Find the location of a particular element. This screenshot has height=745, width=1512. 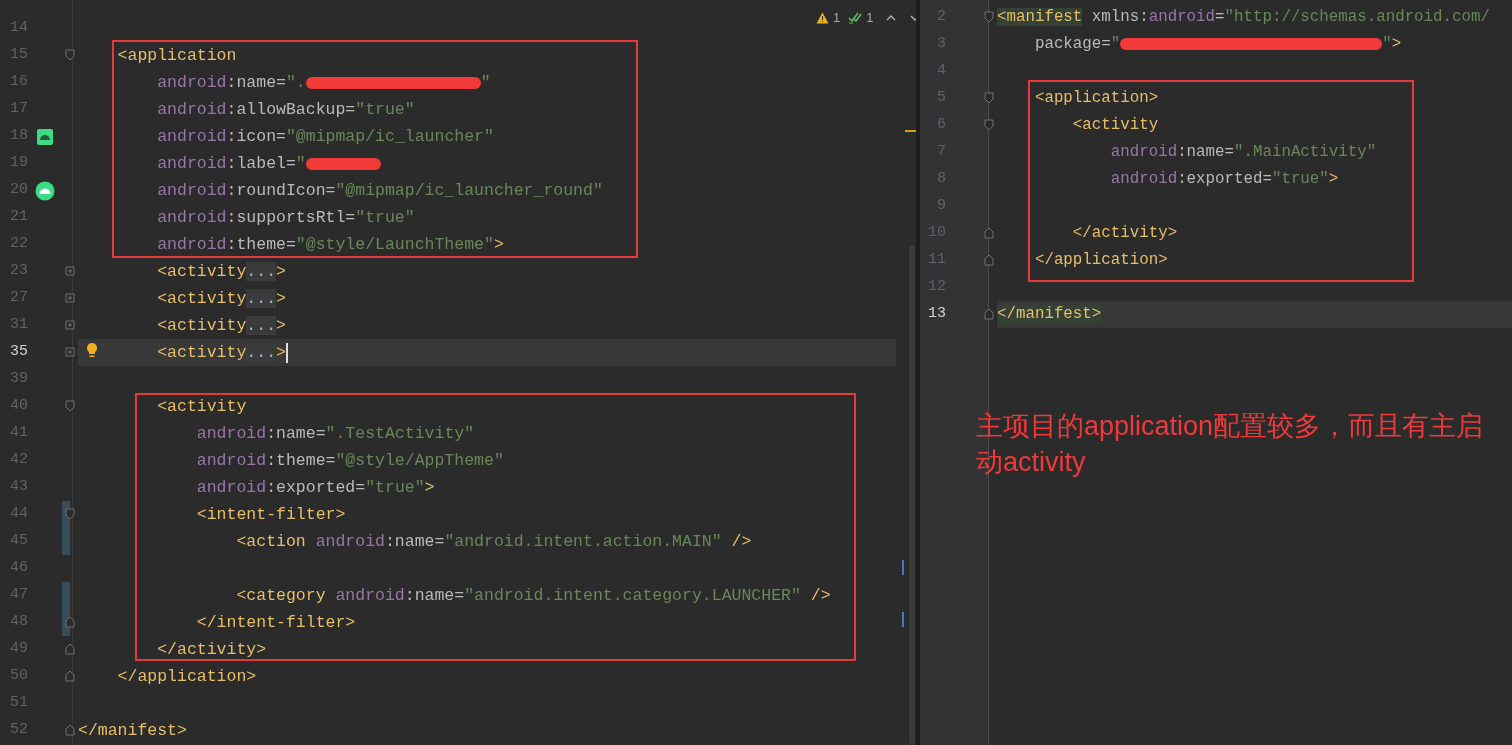

line-number: 31 is located at coordinates (18, 325).